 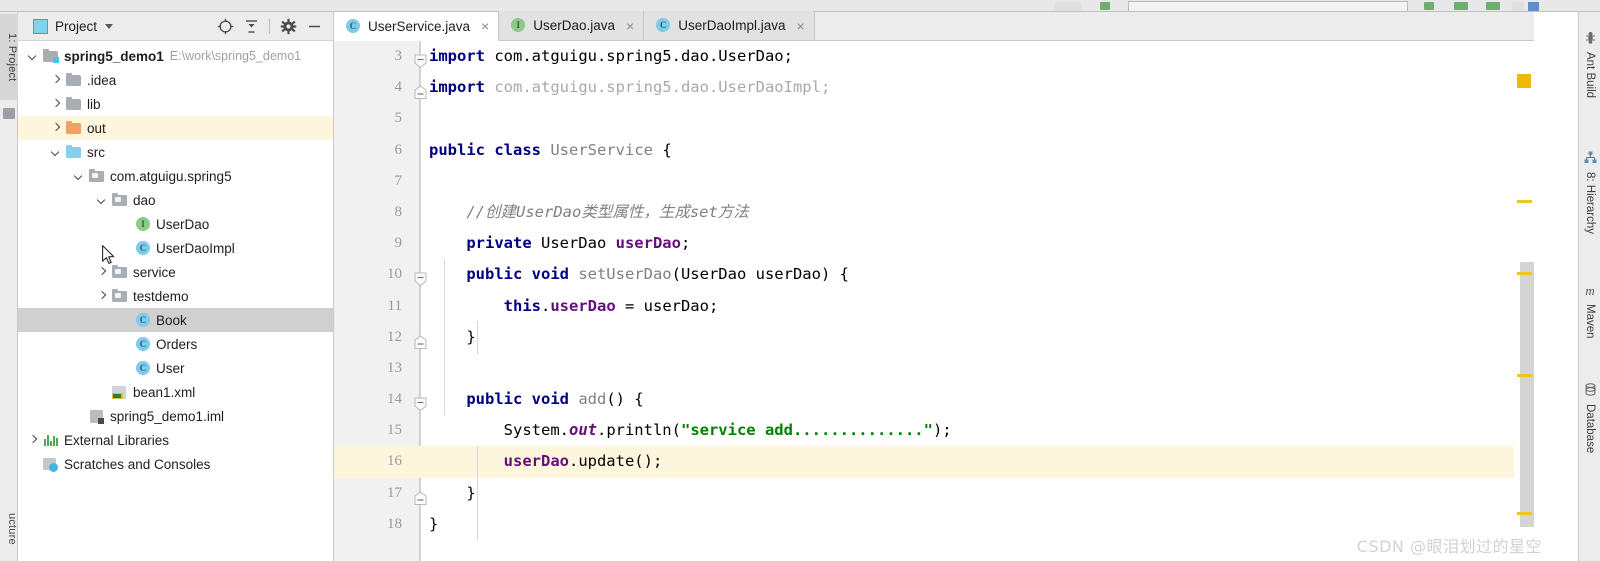 What do you see at coordinates (572, 25) in the screenshot?
I see `editor-tab-userdao: I UserDao.java ×` at bounding box center [572, 25].